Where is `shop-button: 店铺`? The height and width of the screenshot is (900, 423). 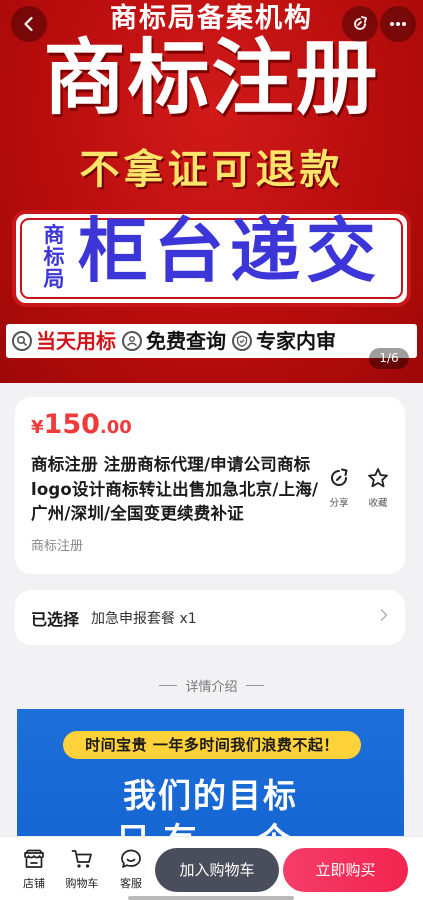
shop-button: 店铺 is located at coordinates (34, 870).